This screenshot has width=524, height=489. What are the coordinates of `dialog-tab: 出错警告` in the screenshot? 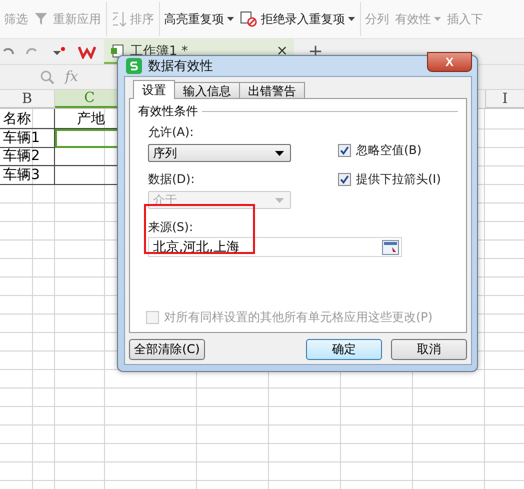 It's located at (272, 90).